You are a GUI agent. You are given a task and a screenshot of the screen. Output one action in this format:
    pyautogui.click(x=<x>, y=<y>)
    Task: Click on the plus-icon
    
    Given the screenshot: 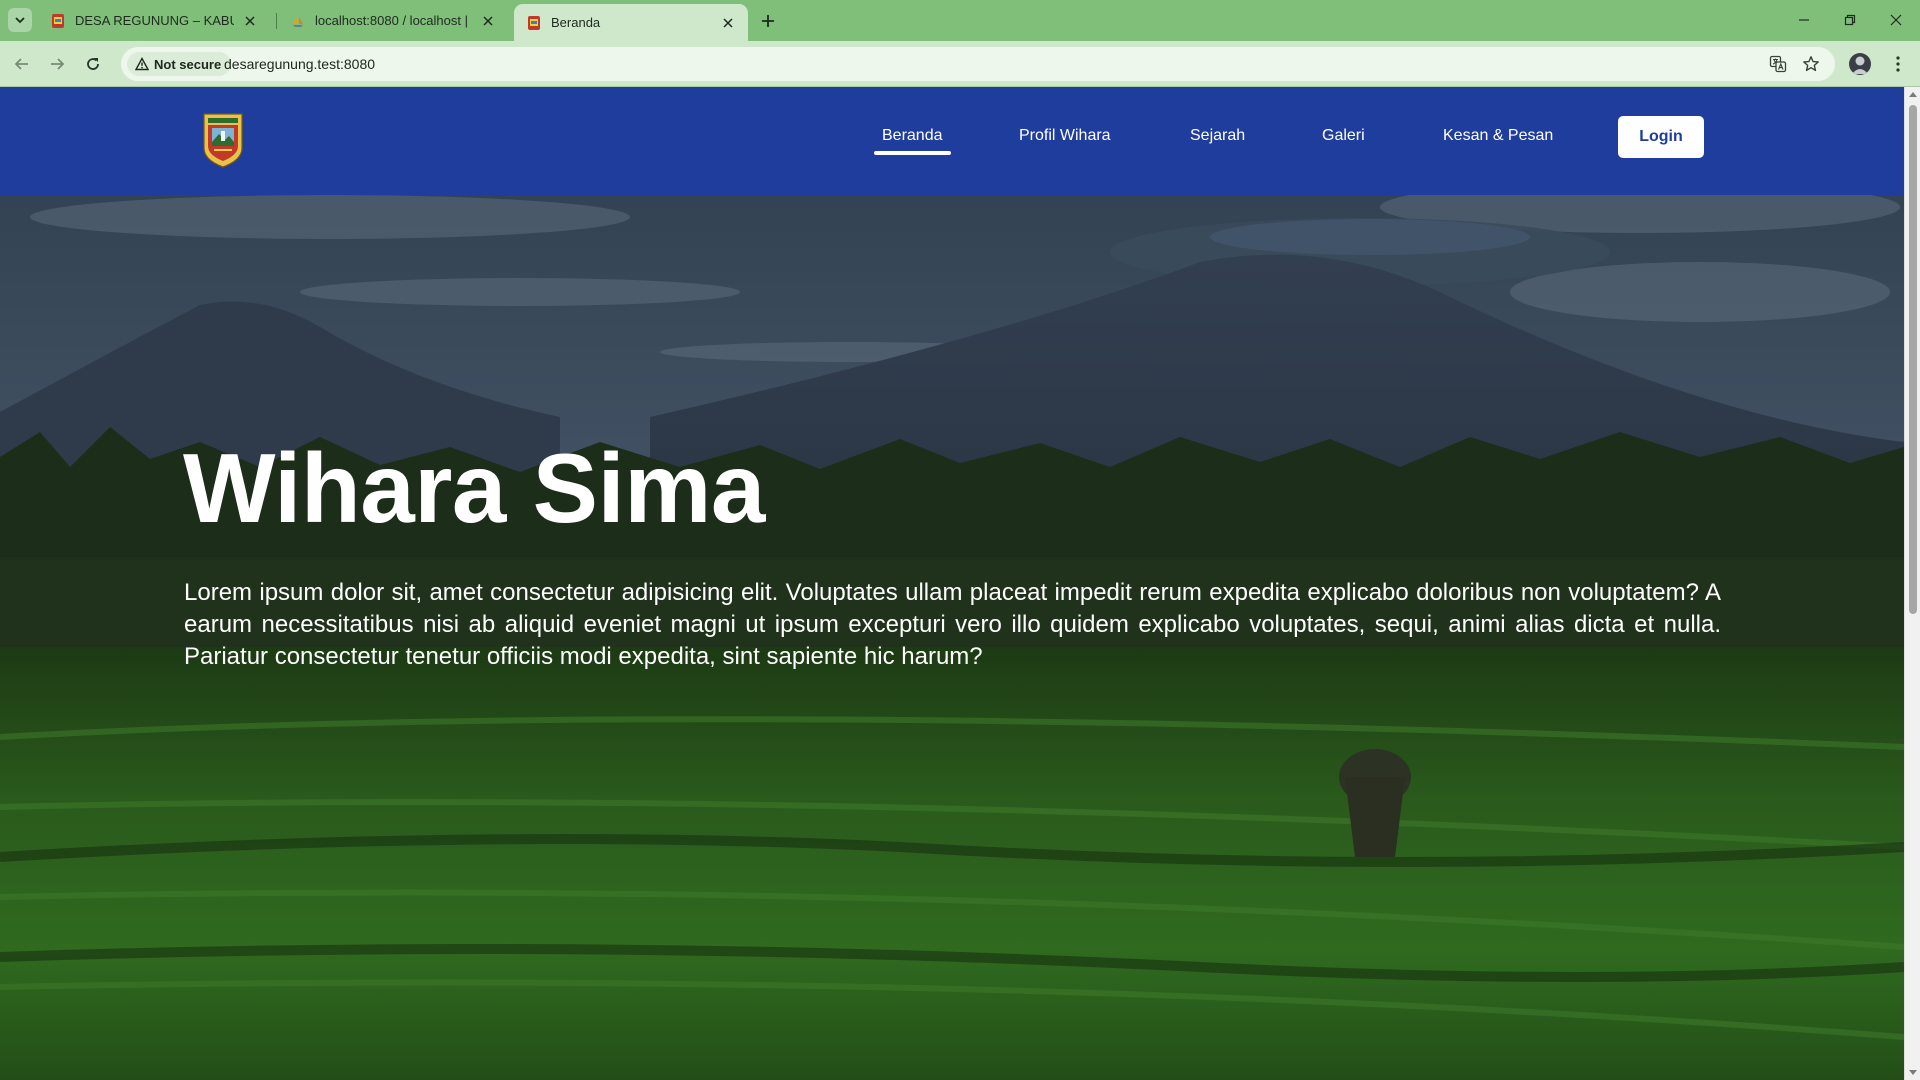 What is the action you would take?
    pyautogui.click(x=768, y=21)
    